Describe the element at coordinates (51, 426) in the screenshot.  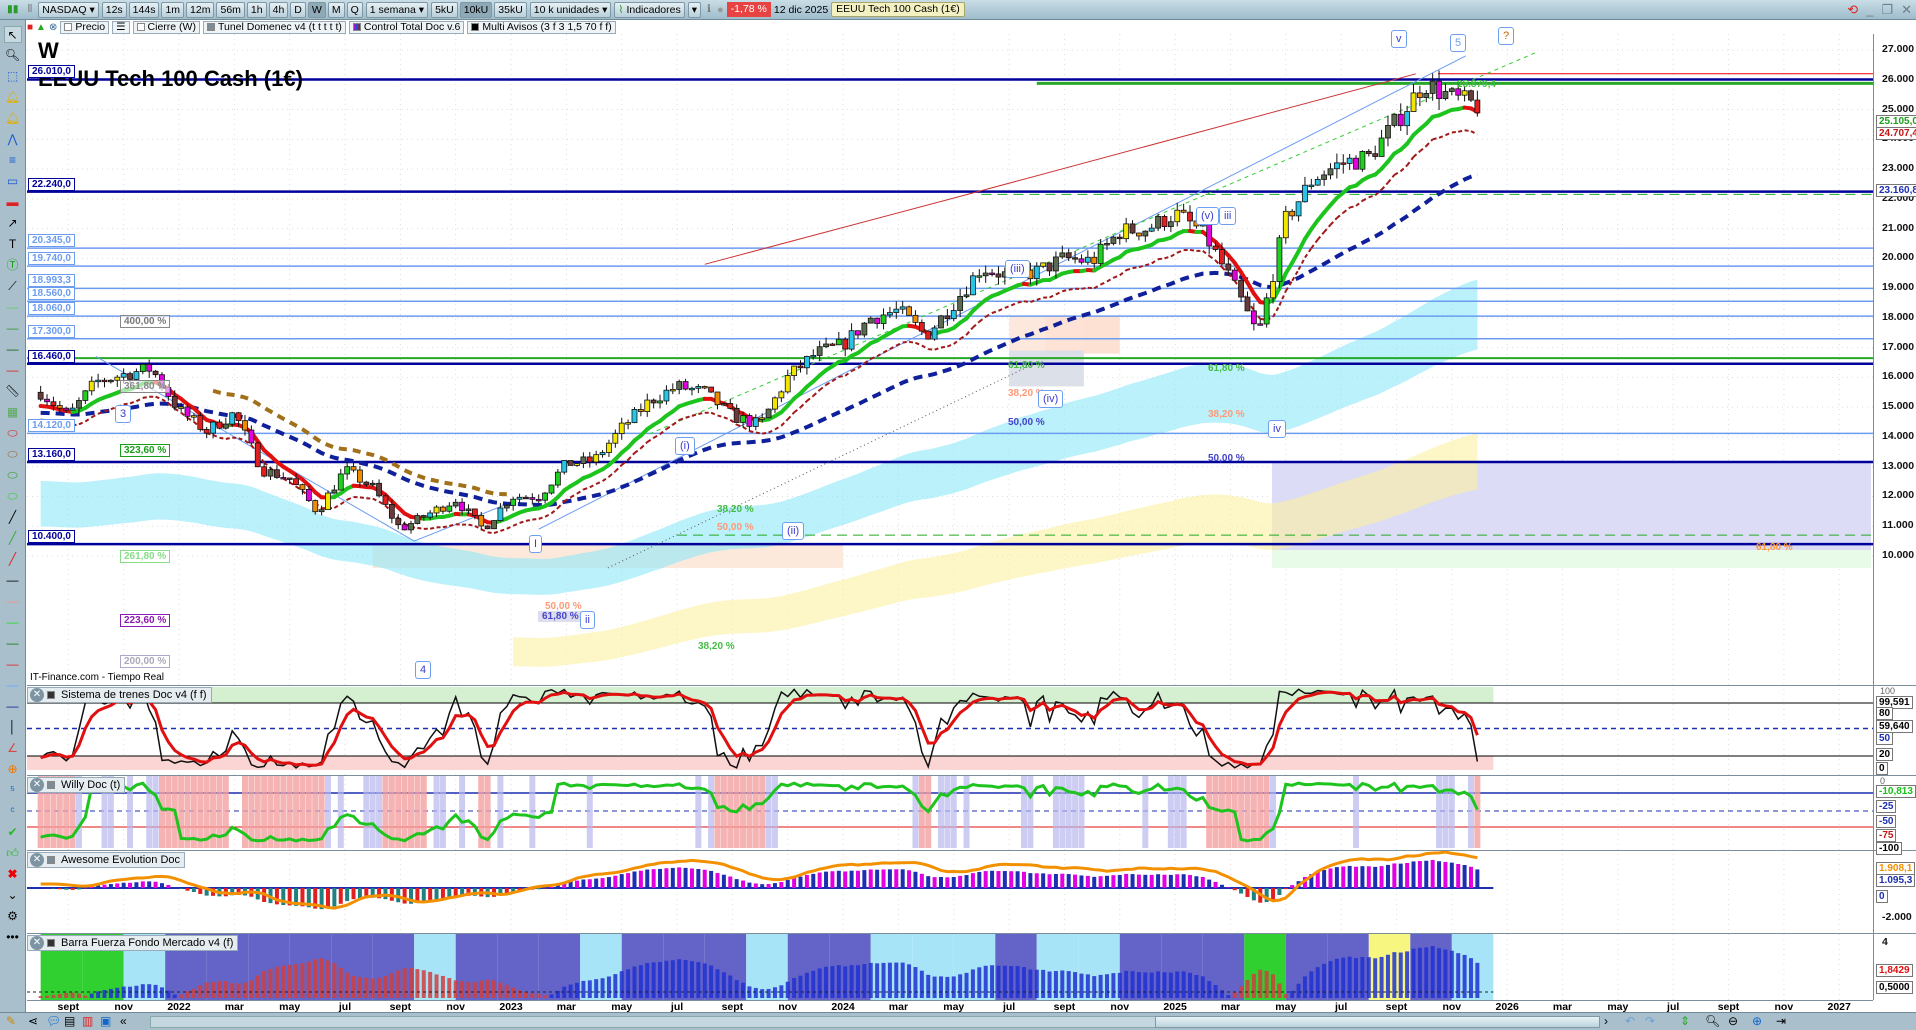
I see `level-label: 14.120,0` at that location.